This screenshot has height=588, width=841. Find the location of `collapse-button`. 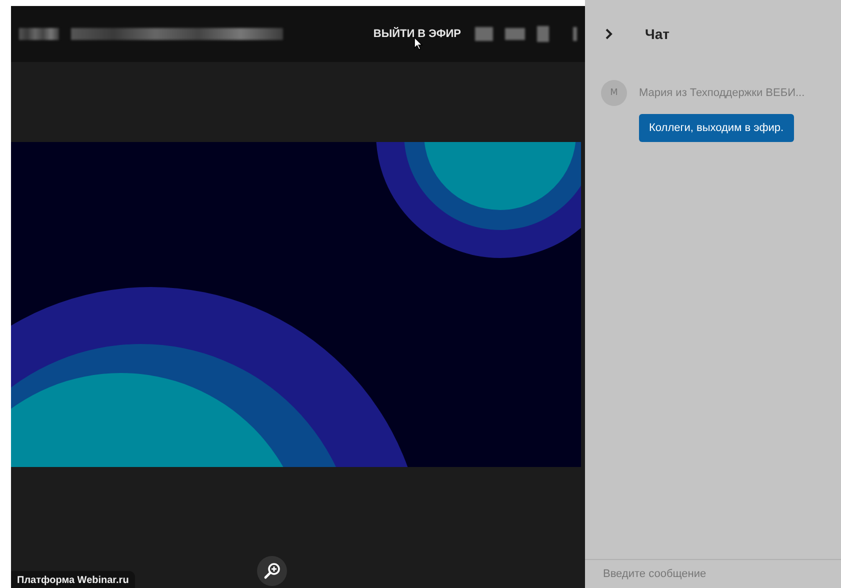

collapse-button is located at coordinates (609, 34).